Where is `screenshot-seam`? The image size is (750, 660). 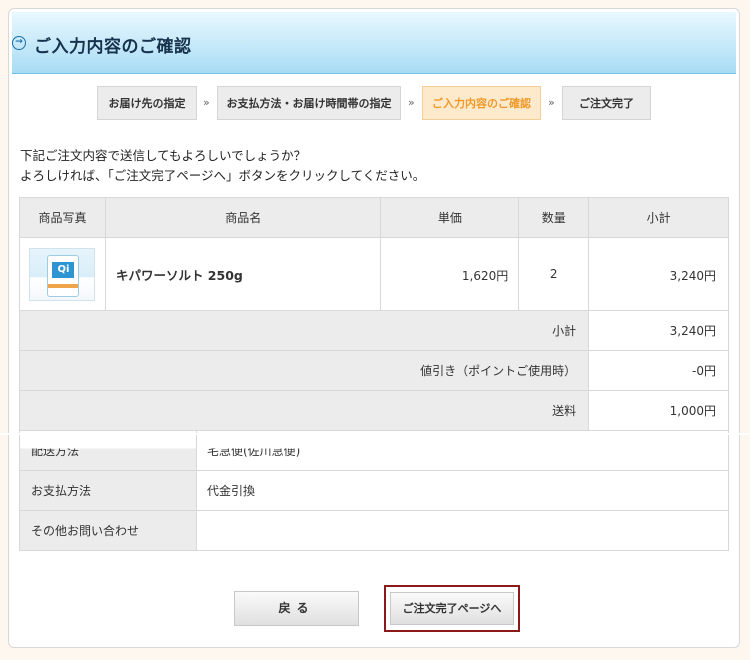
screenshot-seam is located at coordinates (375, 434).